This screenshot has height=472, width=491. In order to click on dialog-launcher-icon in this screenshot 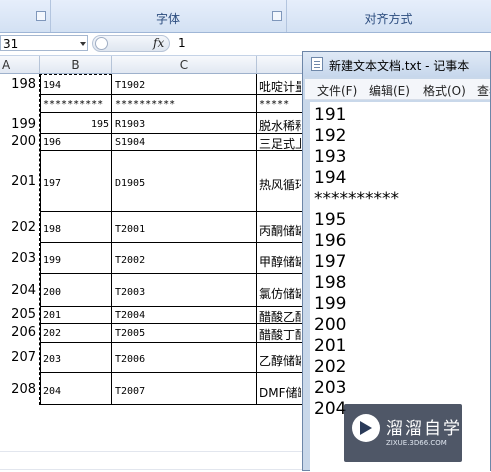, I will do `click(41, 16)`.